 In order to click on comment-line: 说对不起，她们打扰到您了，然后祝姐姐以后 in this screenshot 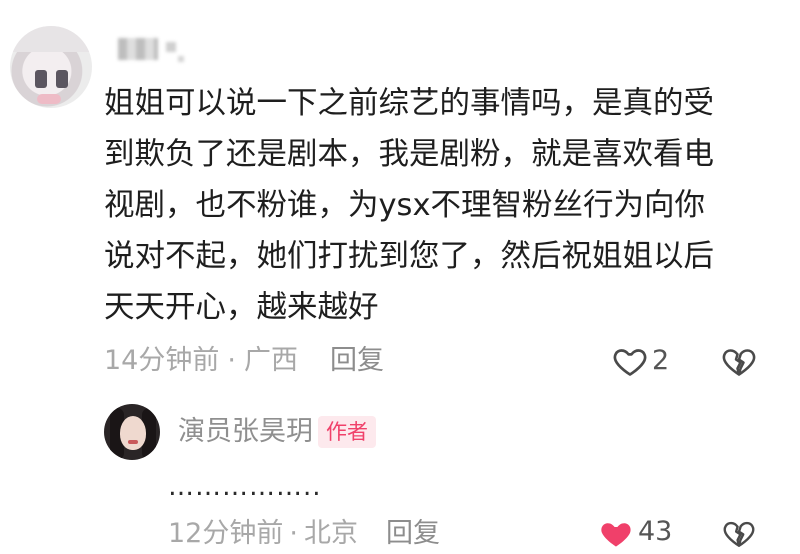, I will do `click(409, 256)`.